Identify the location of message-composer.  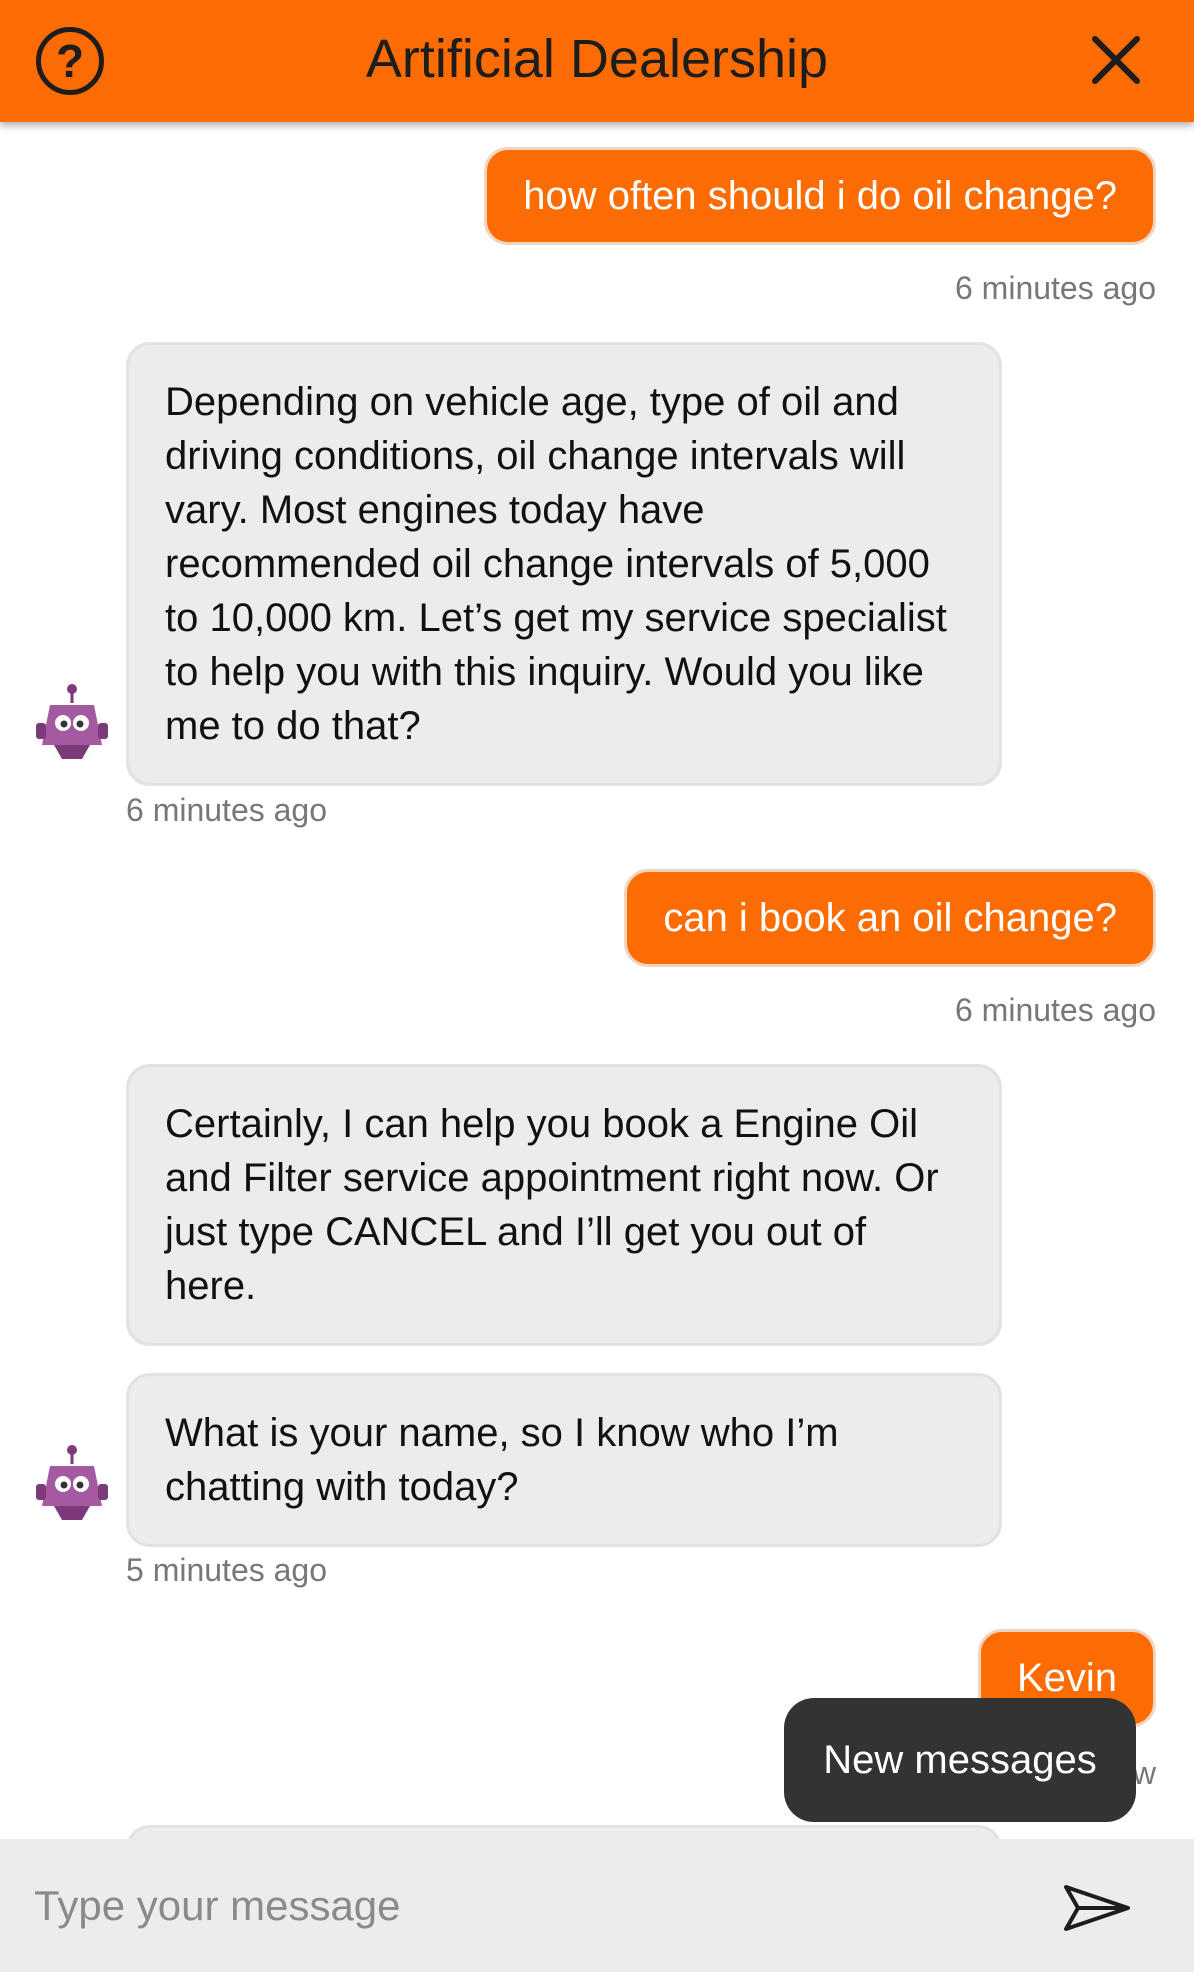
(597, 1905).